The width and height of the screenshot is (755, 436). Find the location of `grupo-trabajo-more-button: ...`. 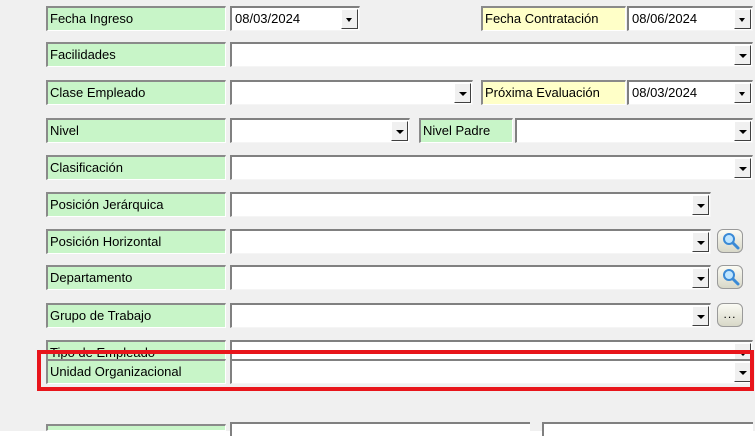

grupo-trabajo-more-button: ... is located at coordinates (730, 315).